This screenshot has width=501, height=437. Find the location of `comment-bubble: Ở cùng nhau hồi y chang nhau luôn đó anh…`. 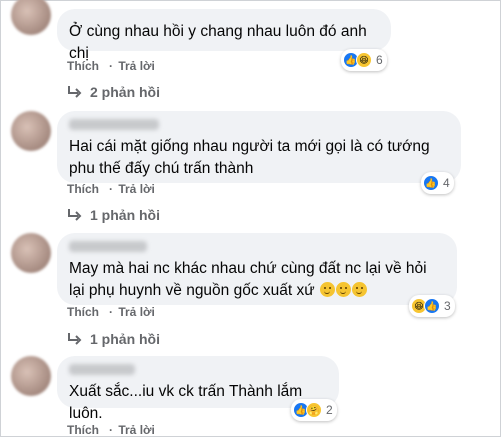

comment-bubble: Ở cùng nhau hồi y chang nhau luôn đó anh… is located at coordinates (224, 35).